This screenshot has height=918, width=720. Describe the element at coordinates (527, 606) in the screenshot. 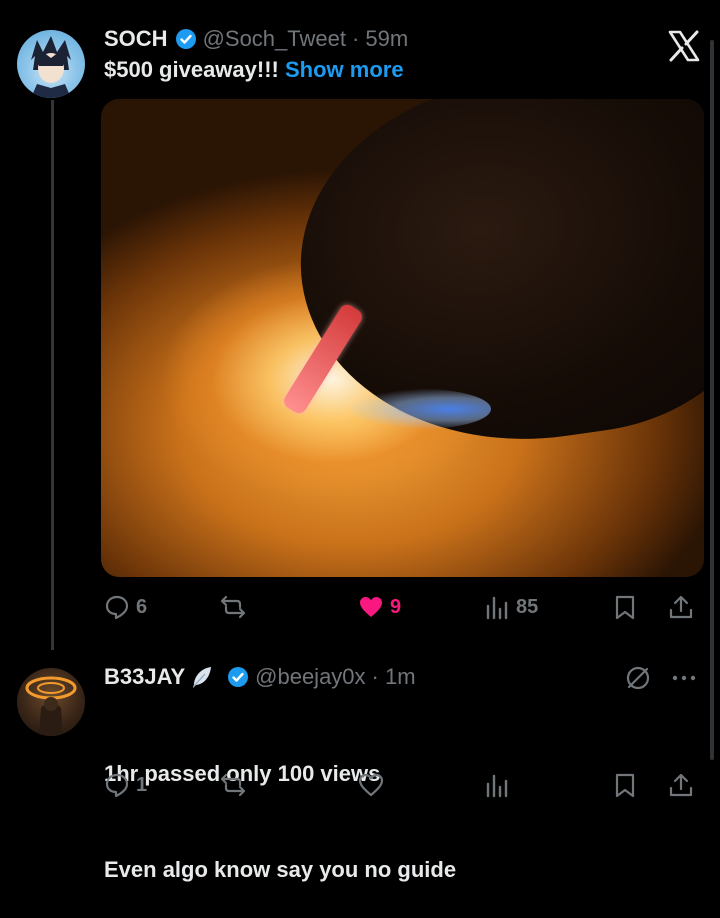

I see `views-count: 85` at that location.